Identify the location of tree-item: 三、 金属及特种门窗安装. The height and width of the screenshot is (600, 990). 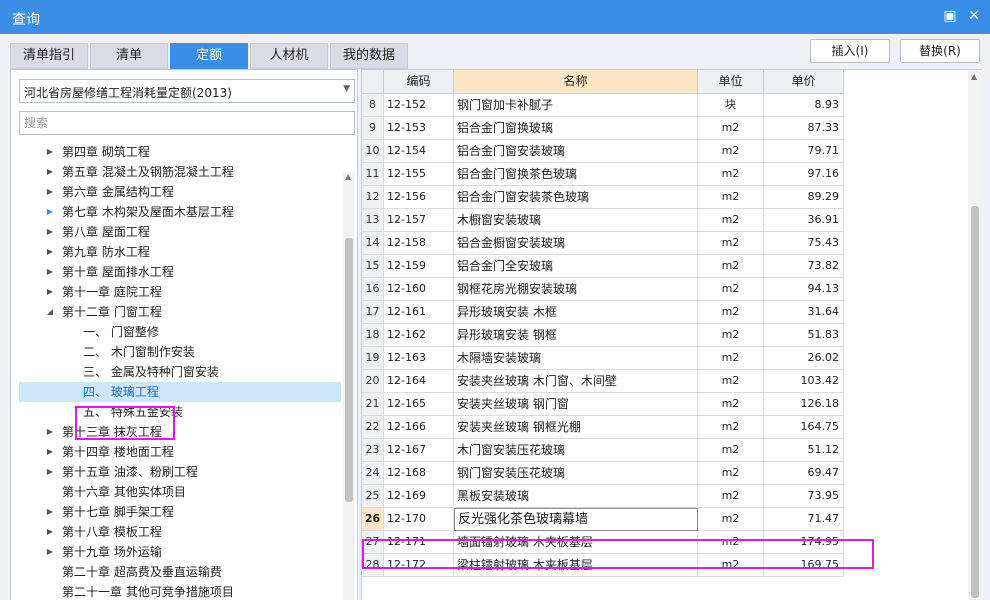
(180, 372).